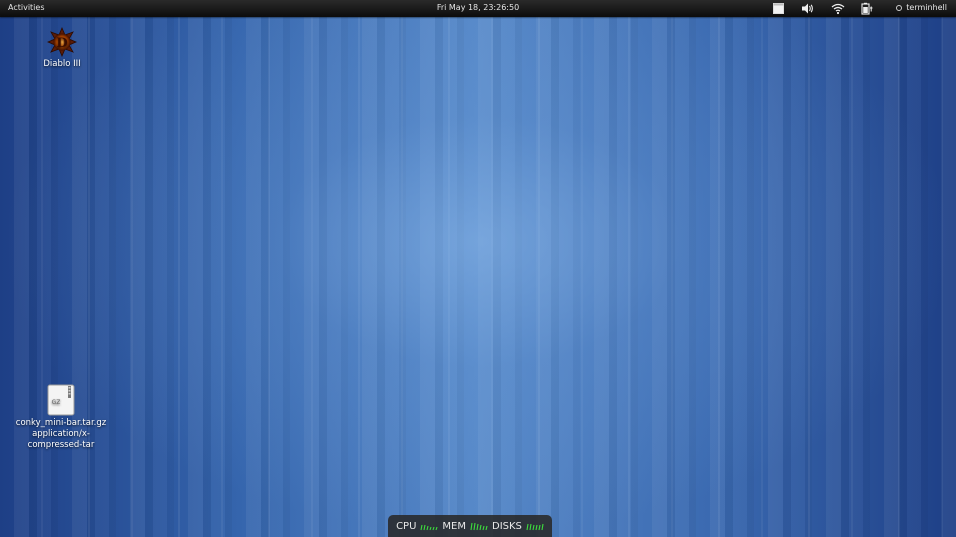 The height and width of the screenshot is (537, 956). I want to click on archive-badge: GZ, so click(56, 402).